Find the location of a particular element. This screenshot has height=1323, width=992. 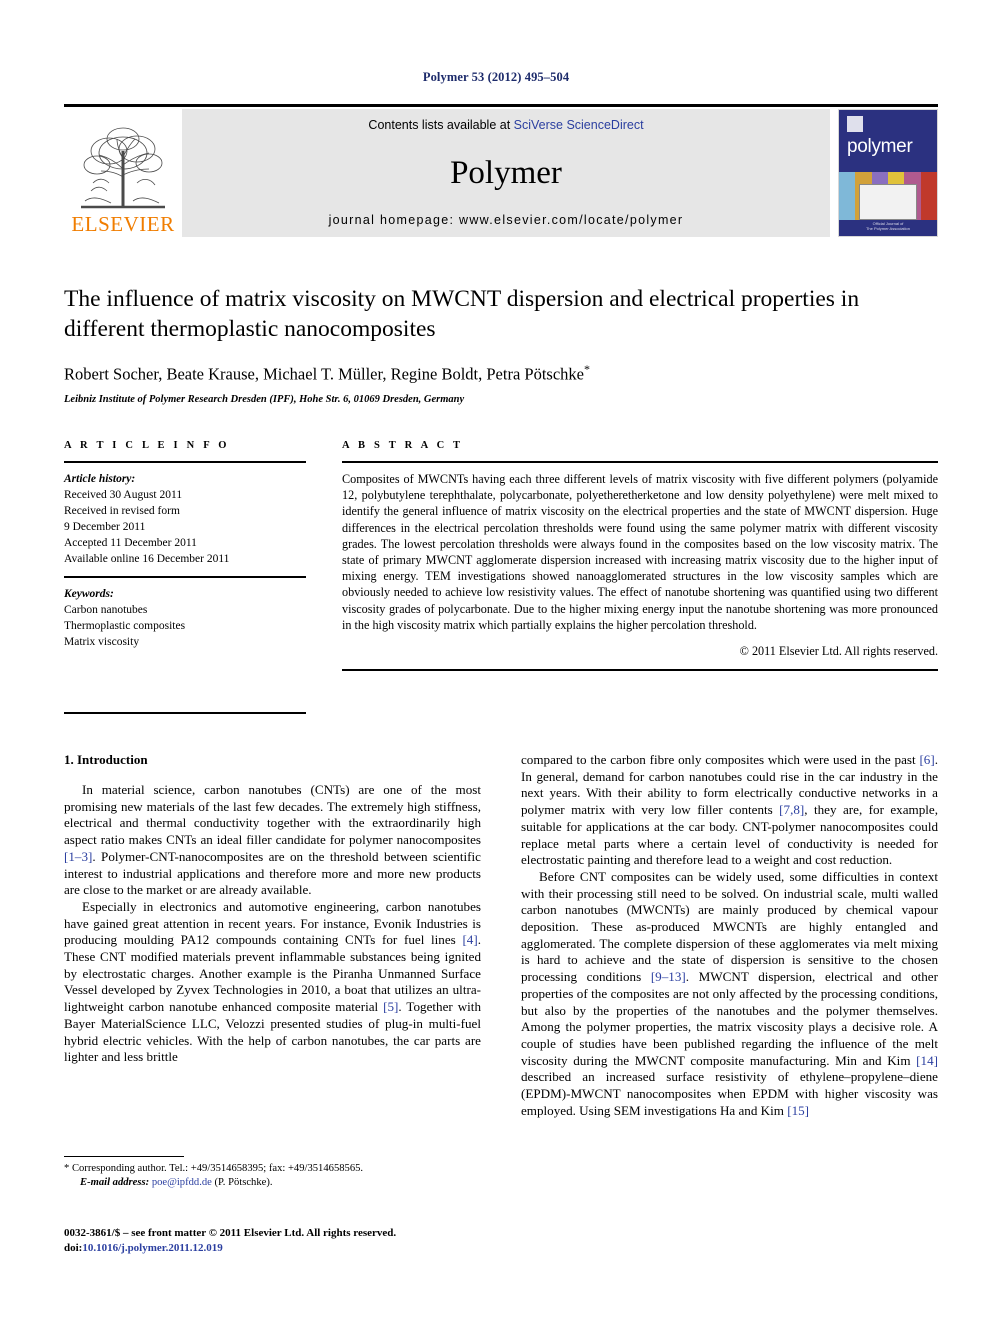

elsevier-logo: ELSEVIER is located at coordinates (123, 173).